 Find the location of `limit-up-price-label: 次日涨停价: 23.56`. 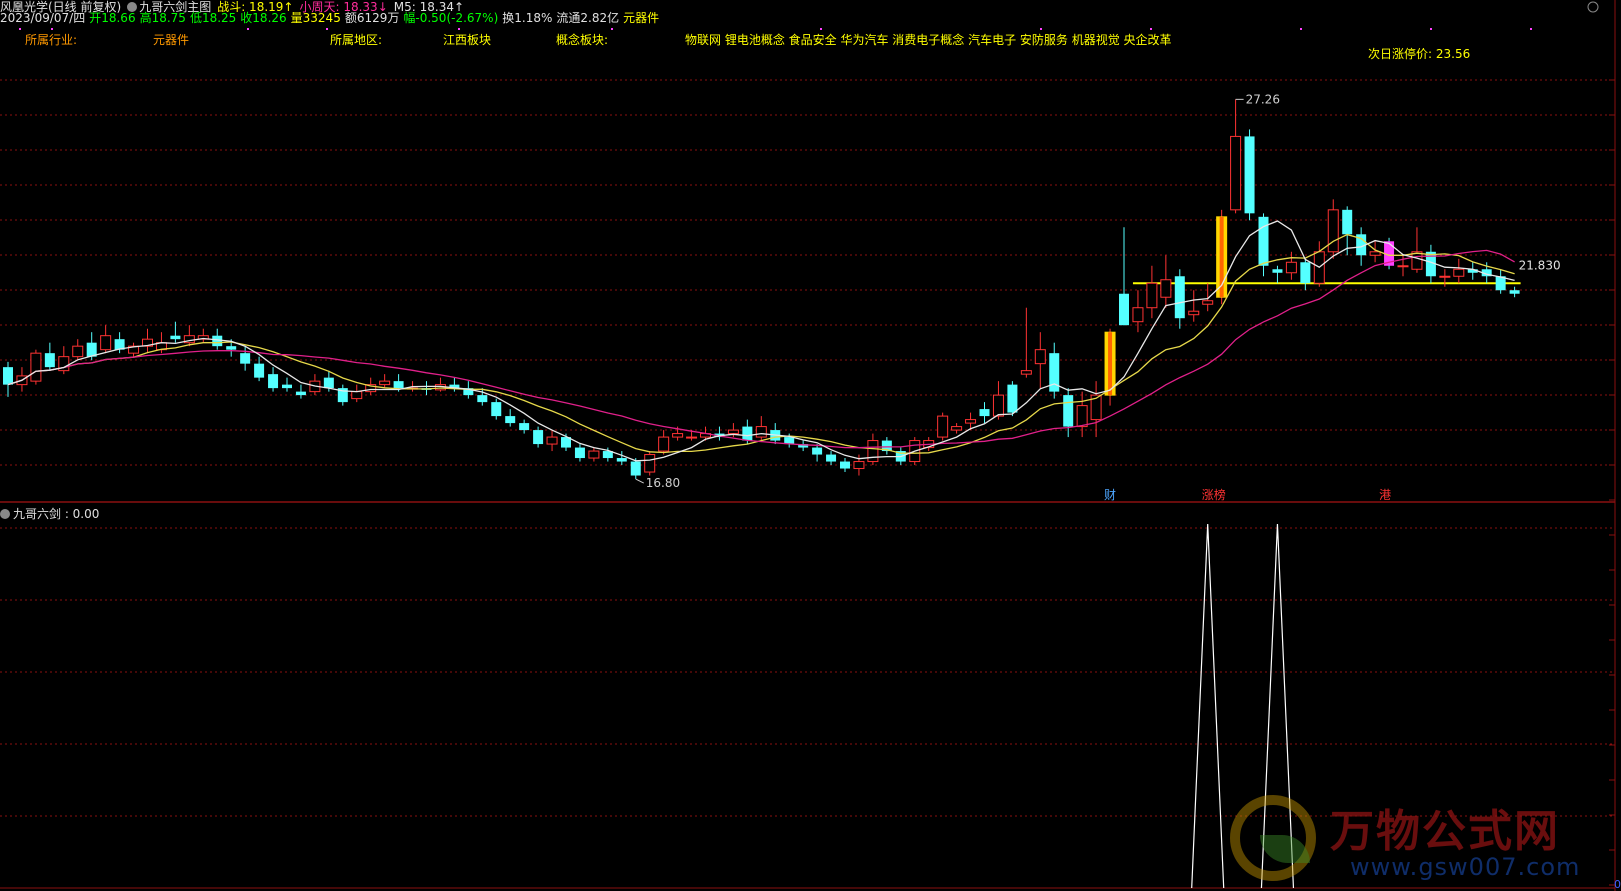

limit-up-price-label: 次日涨停价: 23.56 is located at coordinates (1419, 54).